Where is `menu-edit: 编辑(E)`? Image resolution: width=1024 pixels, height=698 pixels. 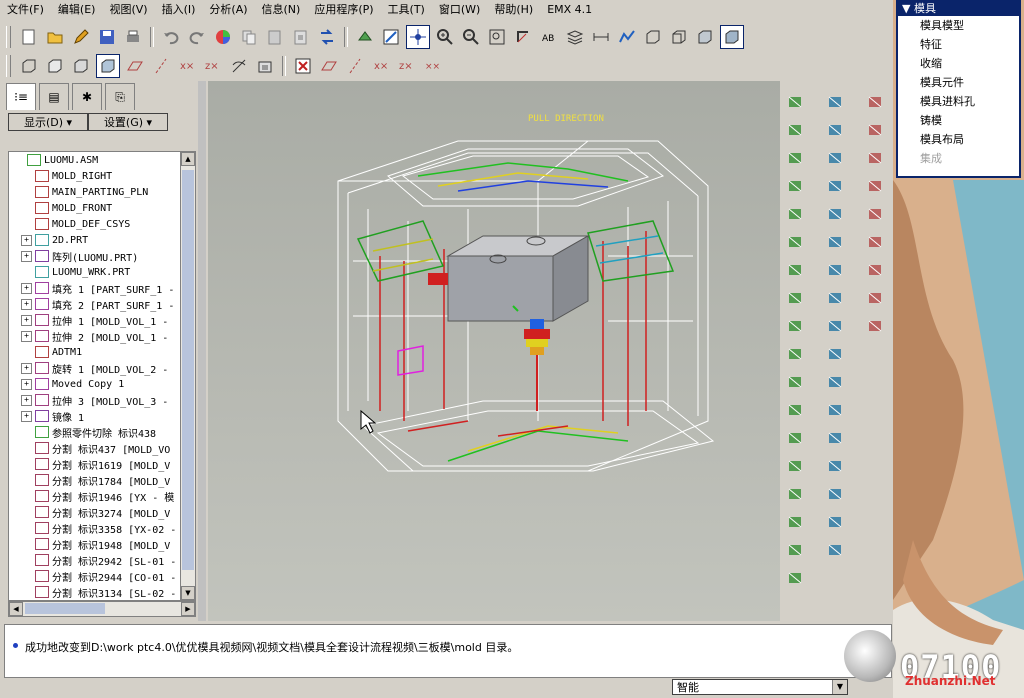 menu-edit: 编辑(E) is located at coordinates (77, 9).